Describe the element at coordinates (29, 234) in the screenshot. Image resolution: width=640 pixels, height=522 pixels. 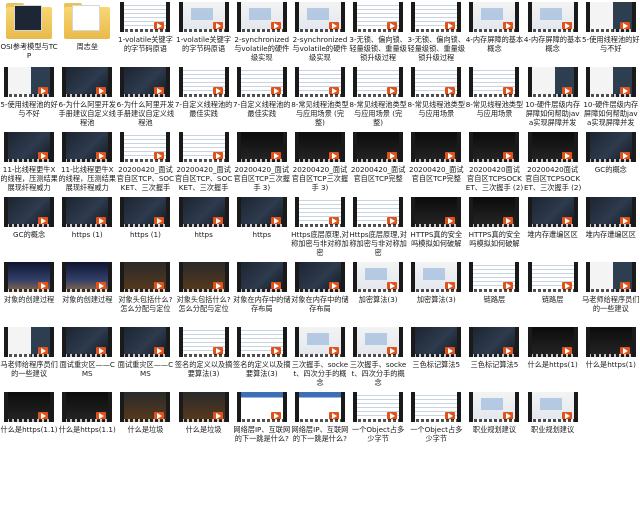
I see `file-name-label: GC的概念` at that location.